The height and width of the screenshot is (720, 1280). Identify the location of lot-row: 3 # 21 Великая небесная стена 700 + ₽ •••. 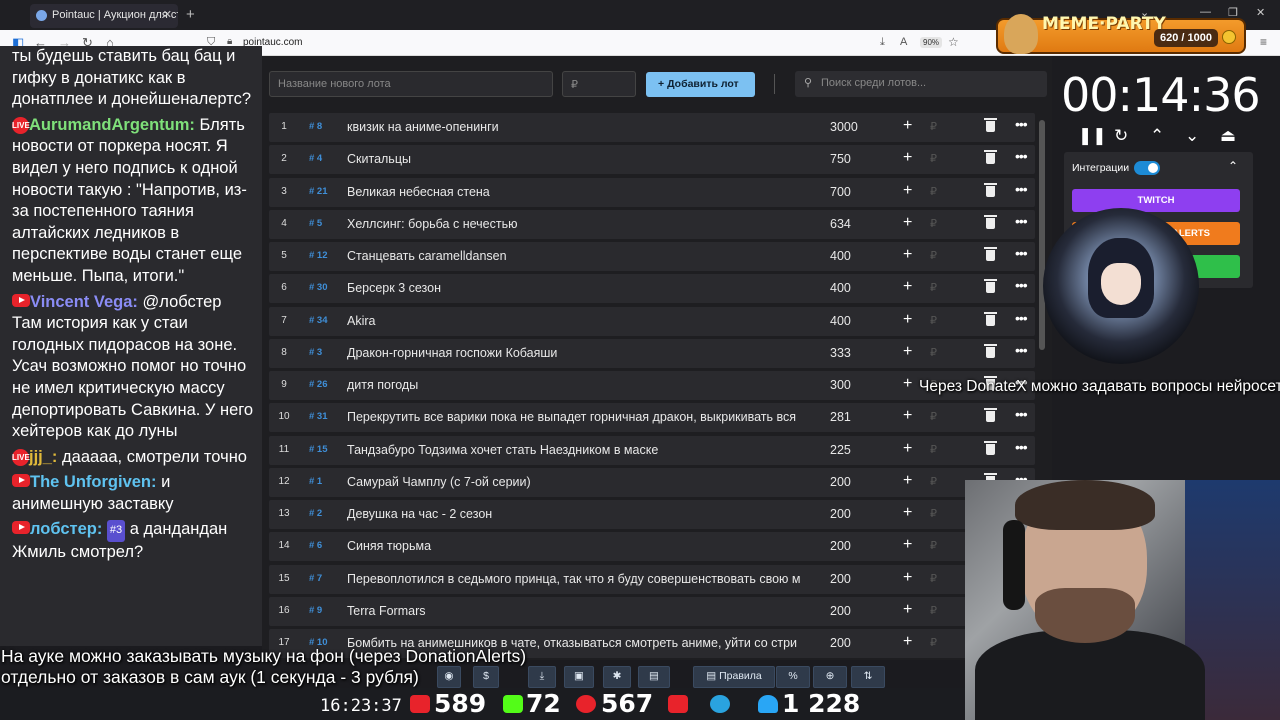
(652, 192).